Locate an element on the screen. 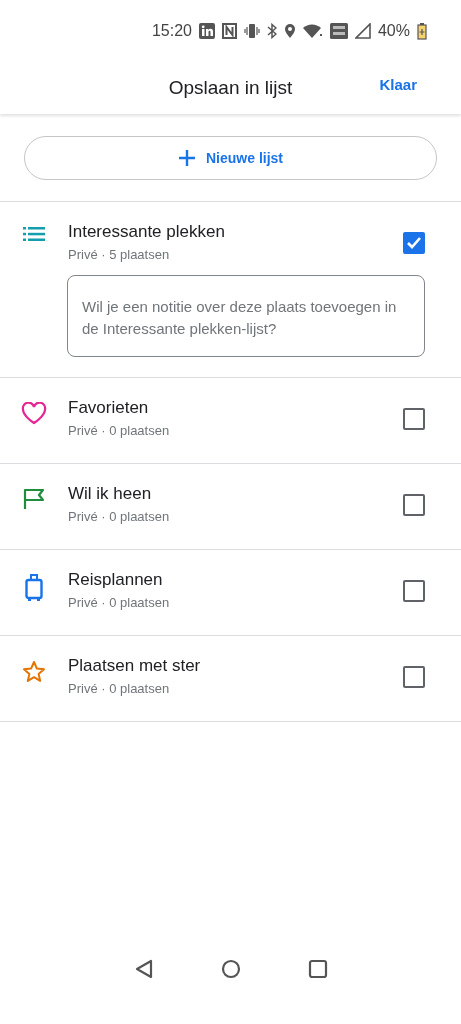 This screenshot has height=1024, width=461. list-title: Wil ik heen is located at coordinates (110, 494).